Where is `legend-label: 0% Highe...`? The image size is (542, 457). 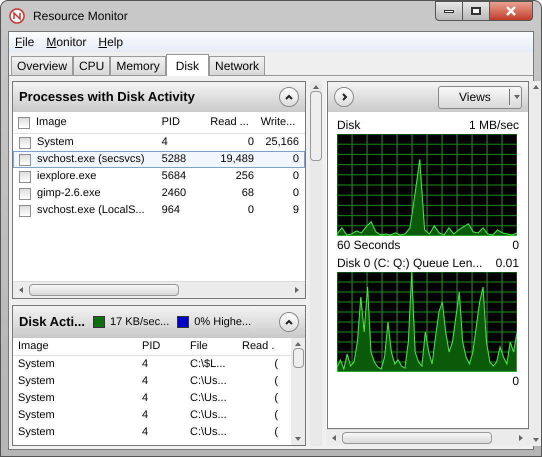 legend-label: 0% Highe... is located at coordinates (223, 322).